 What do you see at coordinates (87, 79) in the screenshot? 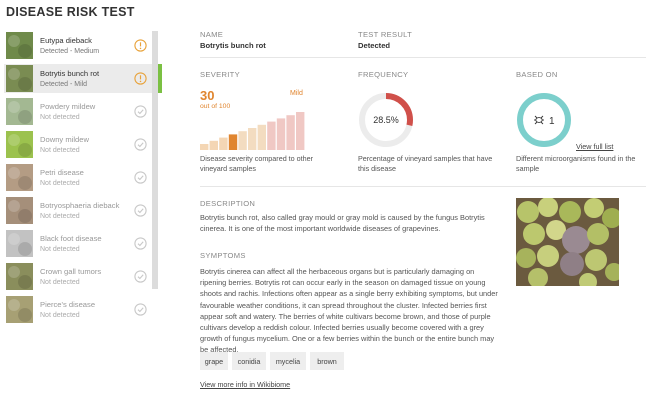
I see `sidebar-item-text: Botrytis bunch rot Detected - Mild` at bounding box center [87, 79].